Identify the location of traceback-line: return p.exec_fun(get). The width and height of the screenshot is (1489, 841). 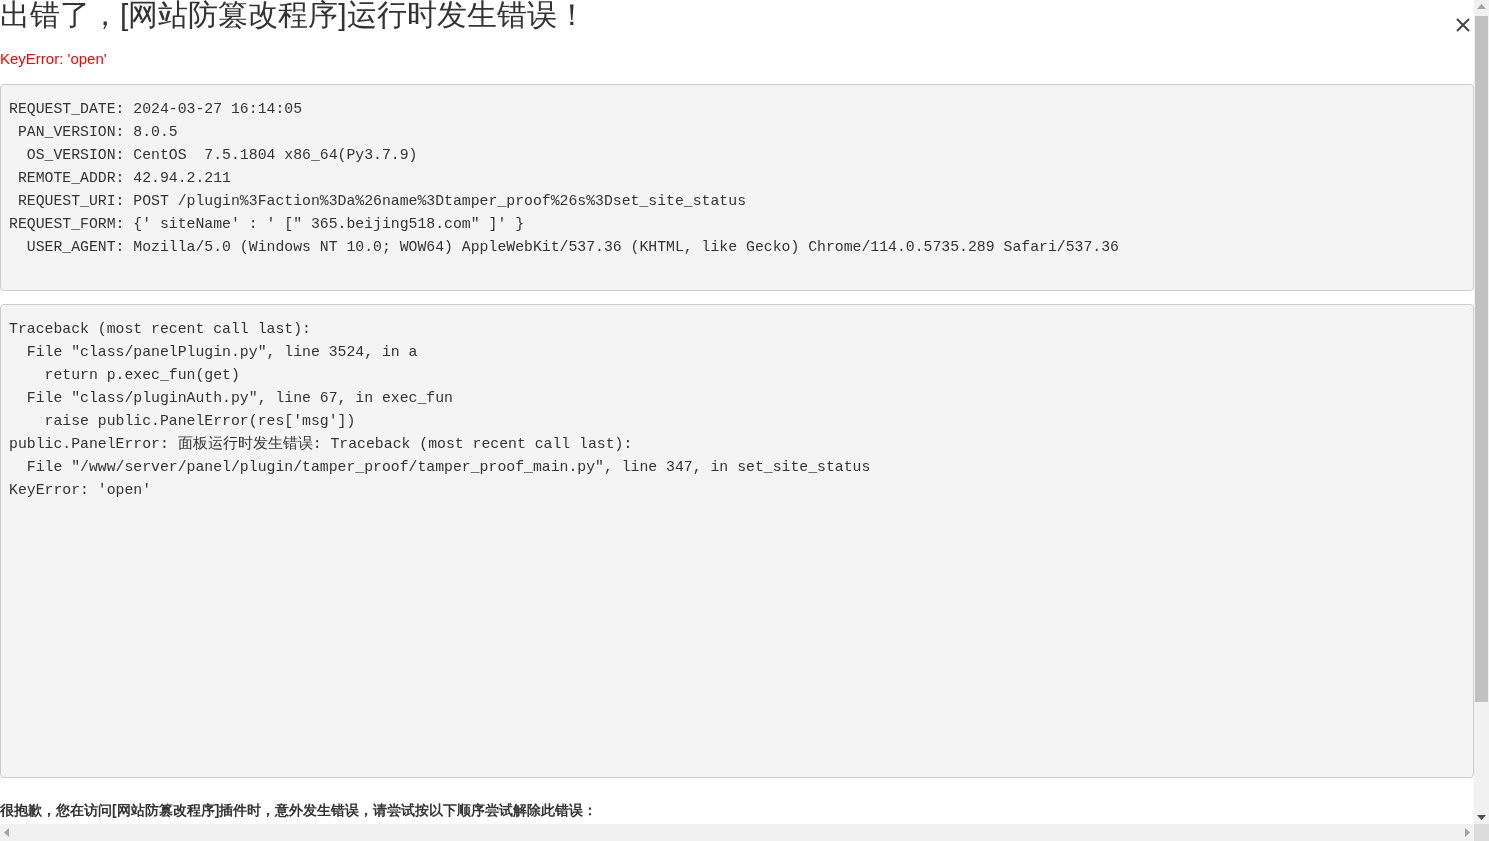
(142, 375).